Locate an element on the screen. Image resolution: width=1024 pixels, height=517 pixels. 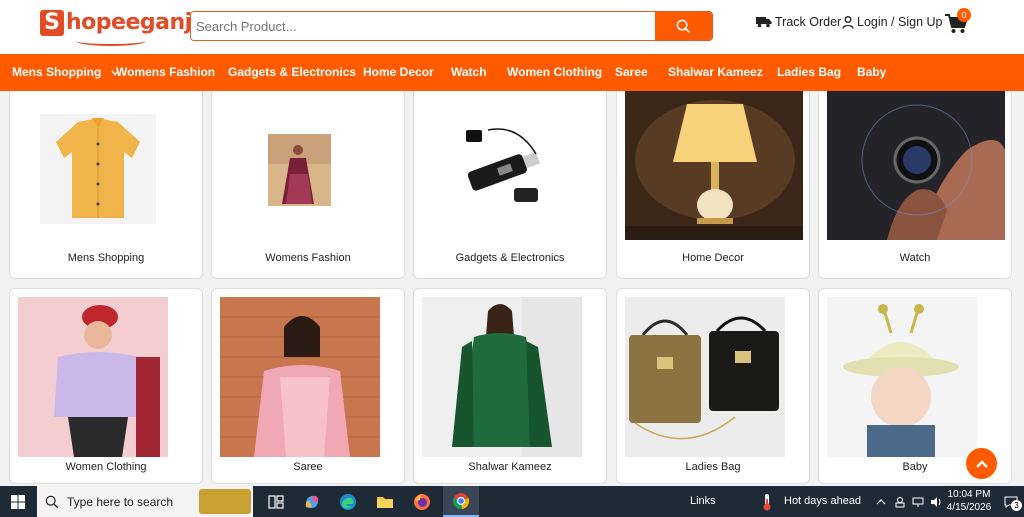
scroll-to-top-button is located at coordinates (981, 463).